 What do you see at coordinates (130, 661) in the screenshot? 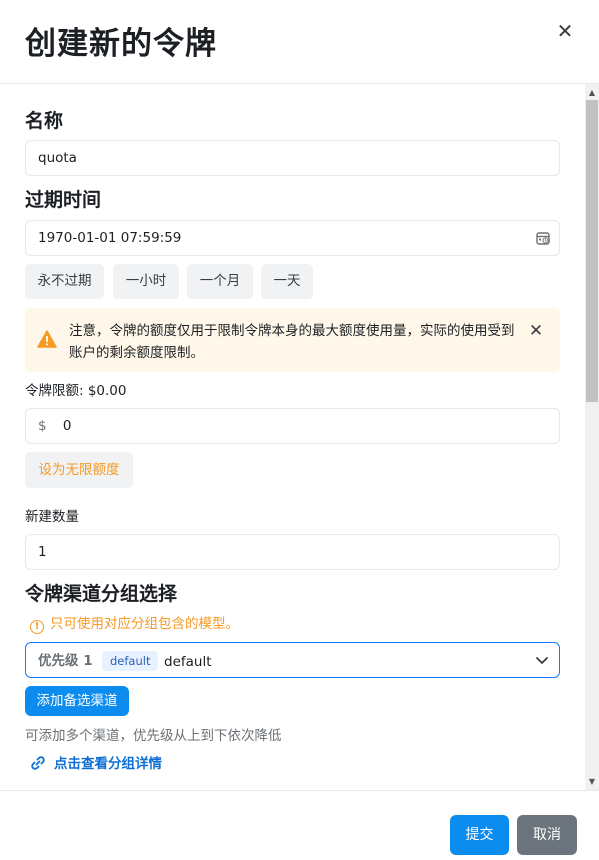
I see `group-tag: default` at bounding box center [130, 661].